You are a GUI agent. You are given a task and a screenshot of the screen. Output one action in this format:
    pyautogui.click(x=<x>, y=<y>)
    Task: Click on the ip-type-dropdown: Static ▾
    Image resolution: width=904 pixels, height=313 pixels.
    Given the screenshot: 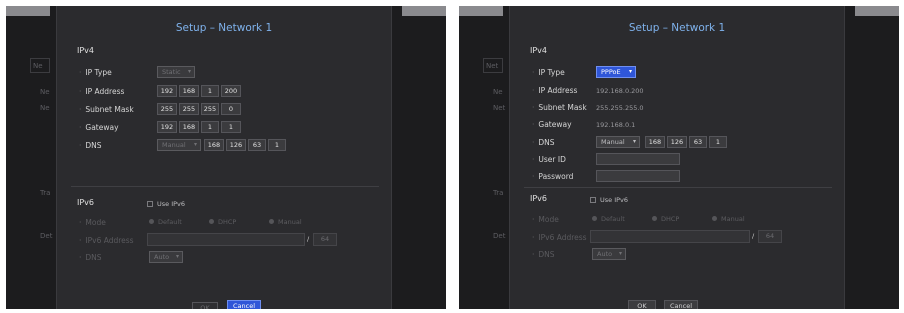 What is the action you would take?
    pyautogui.click(x=176, y=72)
    